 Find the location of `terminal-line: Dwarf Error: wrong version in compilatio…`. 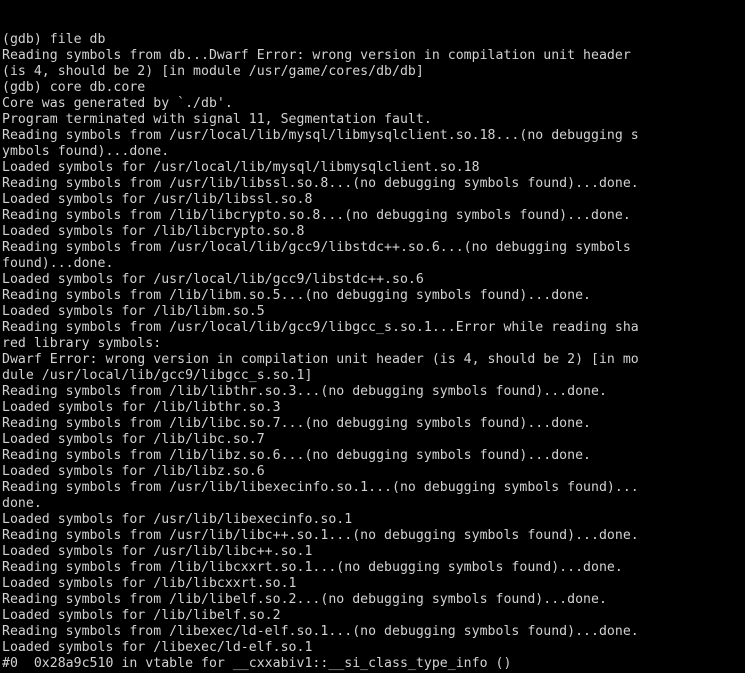

terminal-line: Dwarf Error: wrong version in compilatio… is located at coordinates (320, 359).